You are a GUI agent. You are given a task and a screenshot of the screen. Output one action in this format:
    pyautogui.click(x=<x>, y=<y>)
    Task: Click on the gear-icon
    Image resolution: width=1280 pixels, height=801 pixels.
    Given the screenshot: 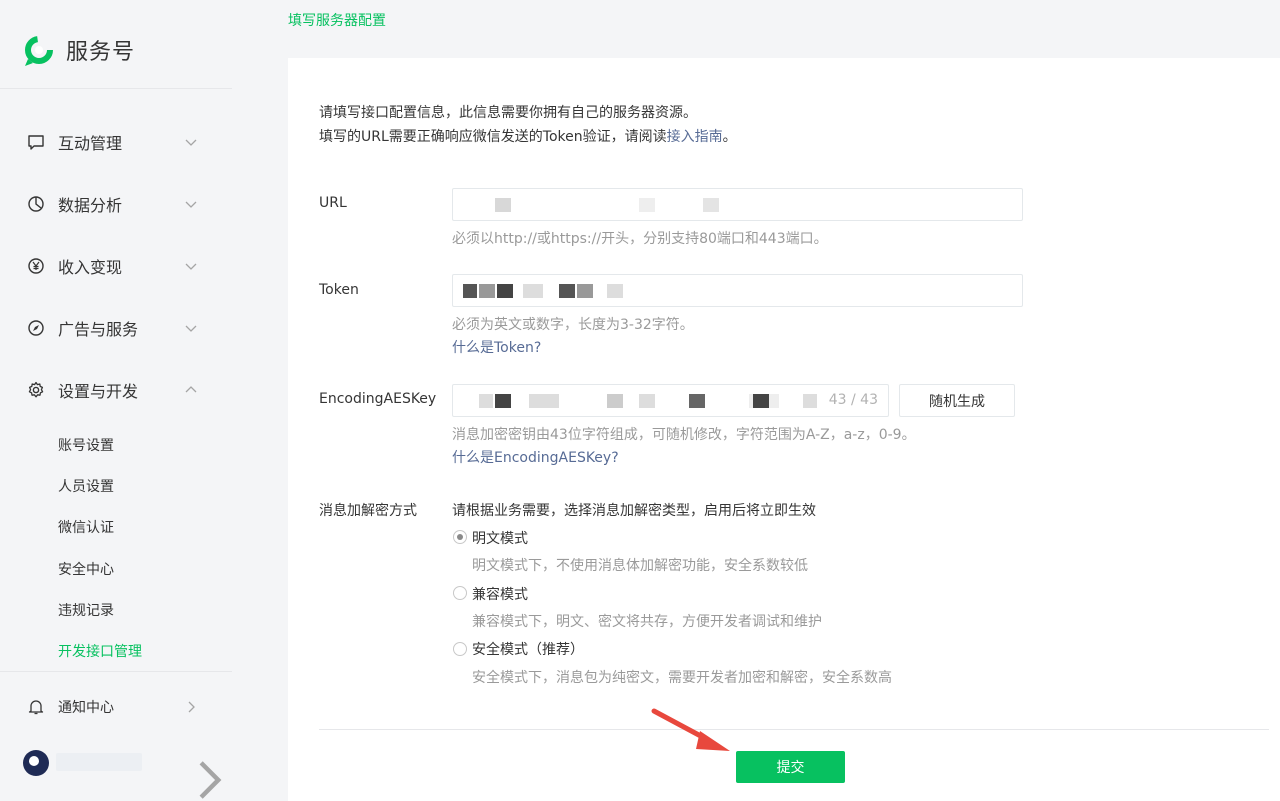 What is the action you would take?
    pyautogui.click(x=36, y=390)
    